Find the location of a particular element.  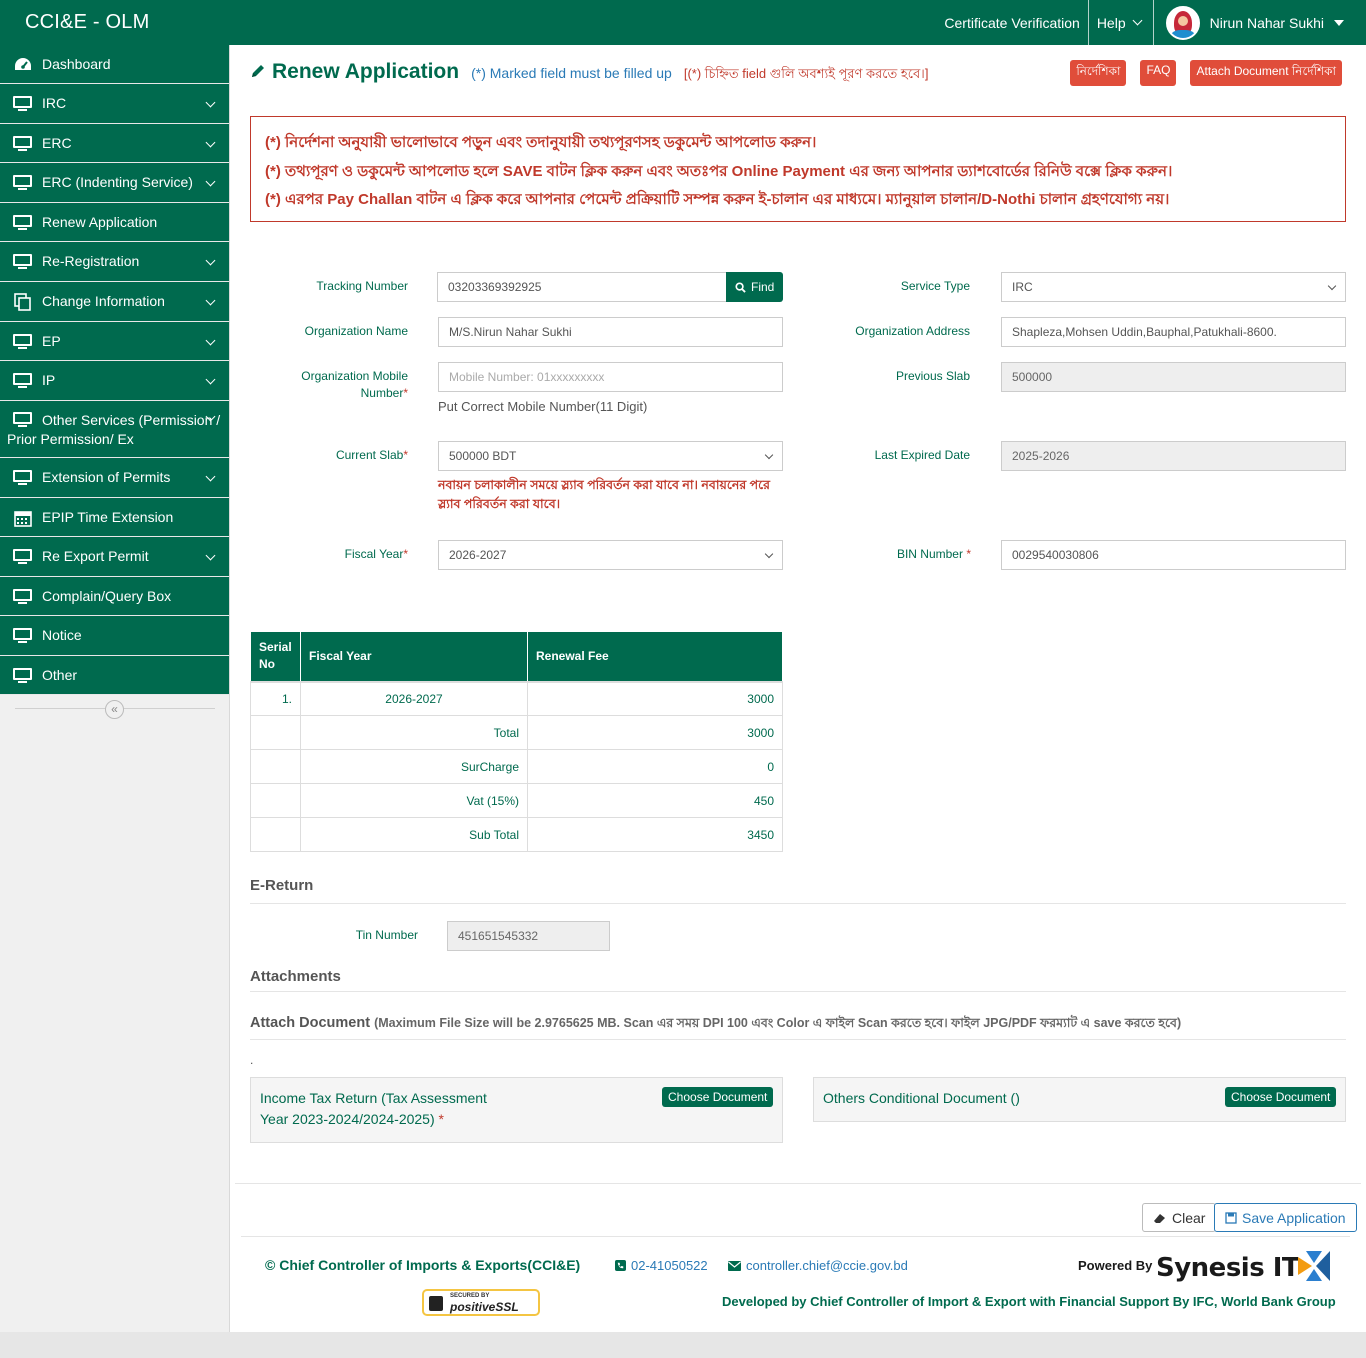

envelope-icon is located at coordinates (734, 1265).